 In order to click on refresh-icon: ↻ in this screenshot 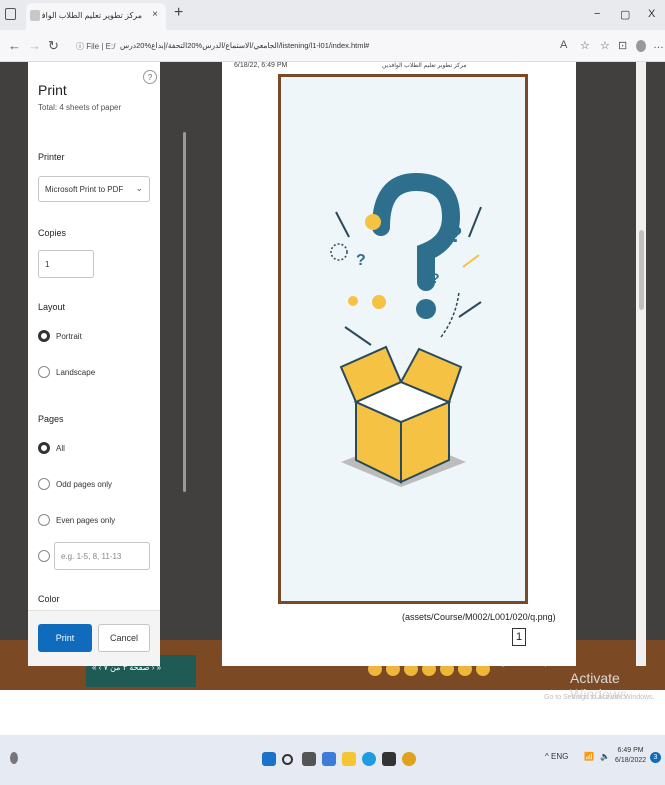, I will do `click(53, 46)`.